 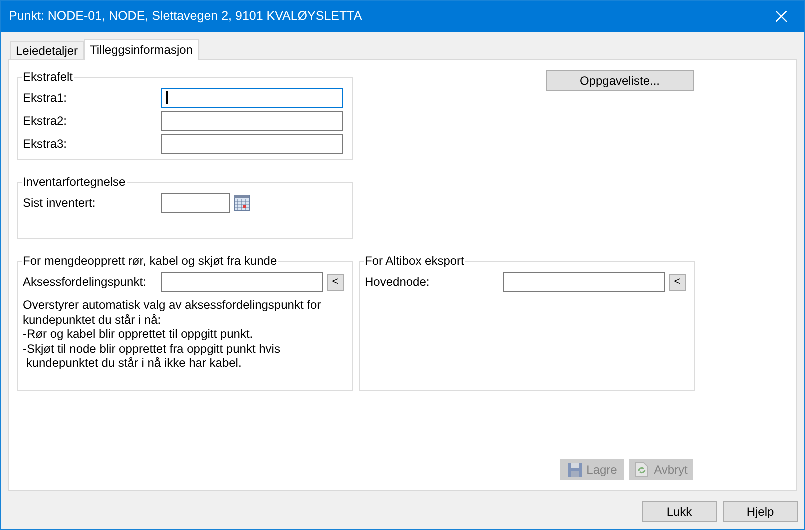 What do you see at coordinates (45, 121) in the screenshot?
I see `field-label: Ekstra2:` at bounding box center [45, 121].